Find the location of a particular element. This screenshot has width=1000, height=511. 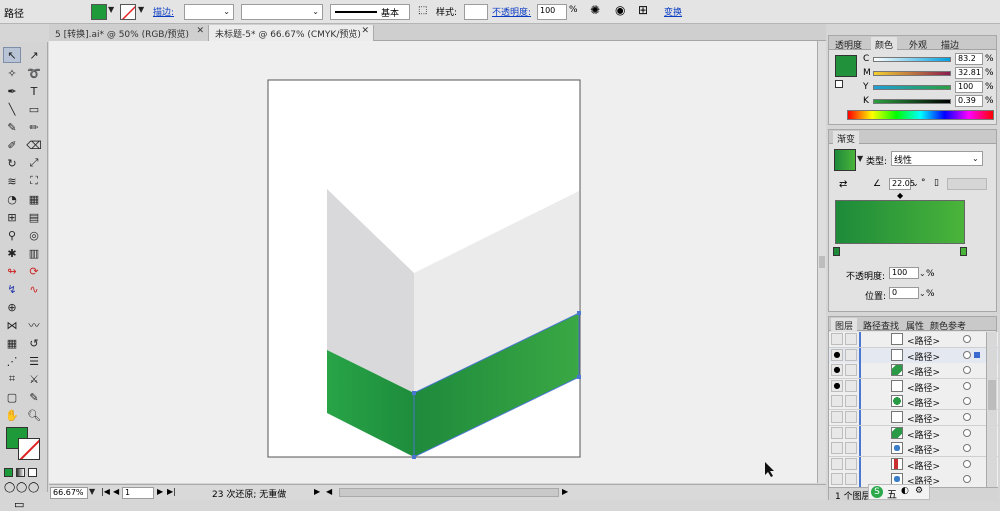

tab-color-guide: 颜色参考 is located at coordinates (948, 325).